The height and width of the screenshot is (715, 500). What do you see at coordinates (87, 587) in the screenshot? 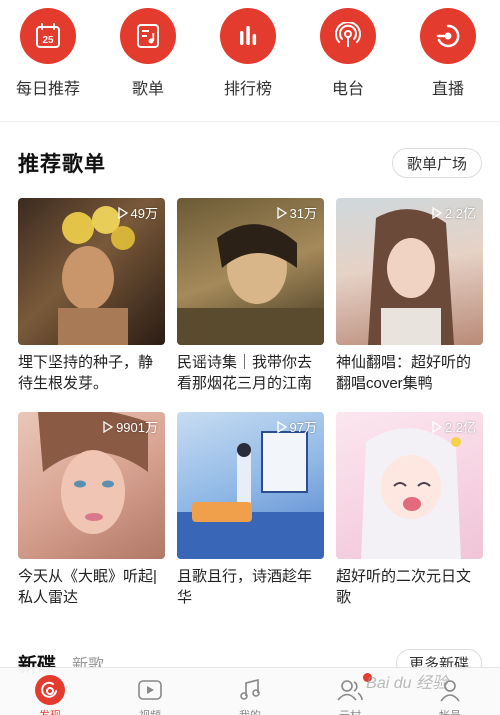
I see `playlist-title: 今天从《大眠》听起|私人雷达` at bounding box center [87, 587].